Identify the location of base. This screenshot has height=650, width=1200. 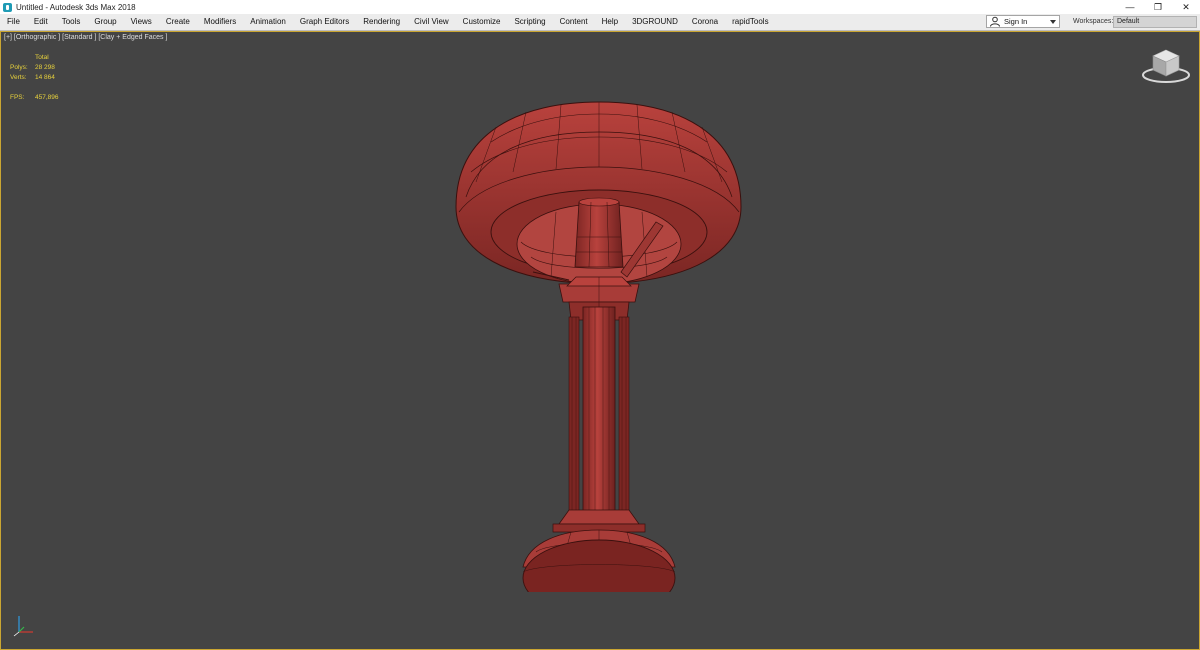
(599, 560).